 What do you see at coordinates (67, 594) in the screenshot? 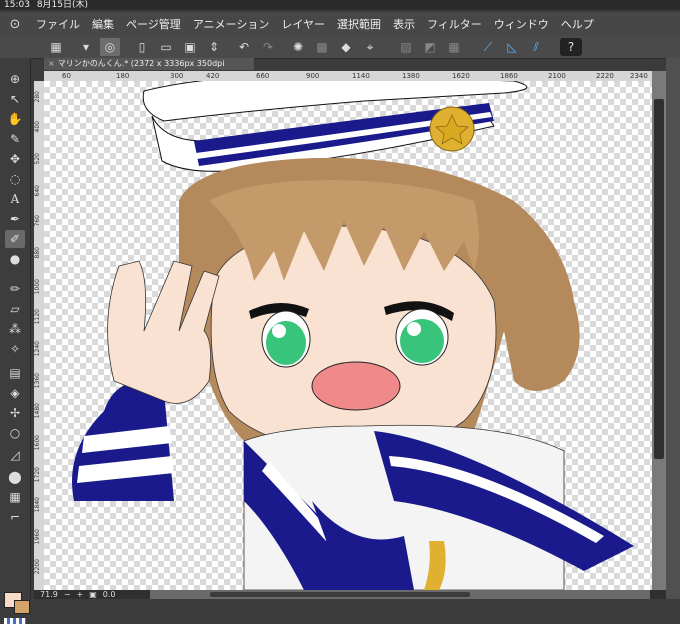
I see `zoom-out-icon: −` at bounding box center [67, 594].